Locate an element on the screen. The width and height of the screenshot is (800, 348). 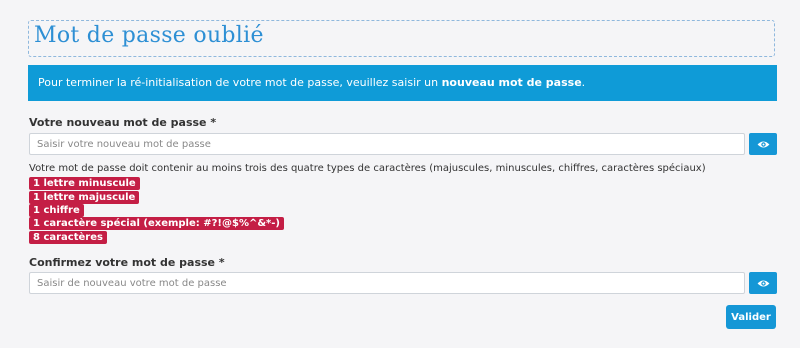
new-password-label: Votre nouveau mot de passe * is located at coordinates (123, 122).